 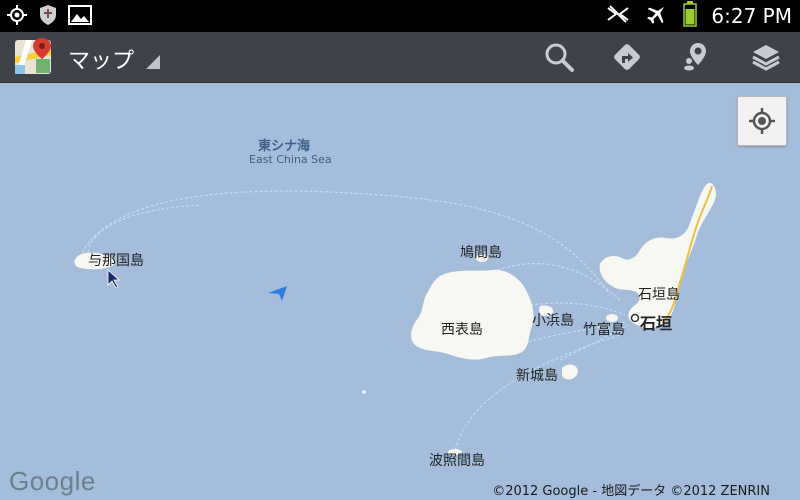 What do you see at coordinates (284, 146) in the screenshot?
I see `sea-label-ja: 東シナ海` at bounding box center [284, 146].